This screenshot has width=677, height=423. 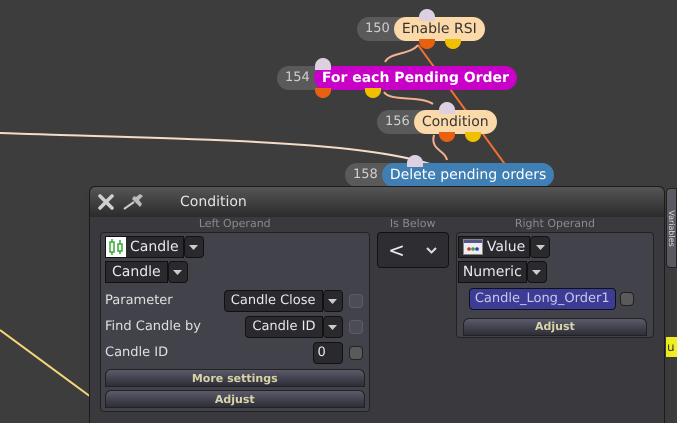 What do you see at coordinates (235, 224) in the screenshot?
I see `section-header: Left Operand` at bounding box center [235, 224].